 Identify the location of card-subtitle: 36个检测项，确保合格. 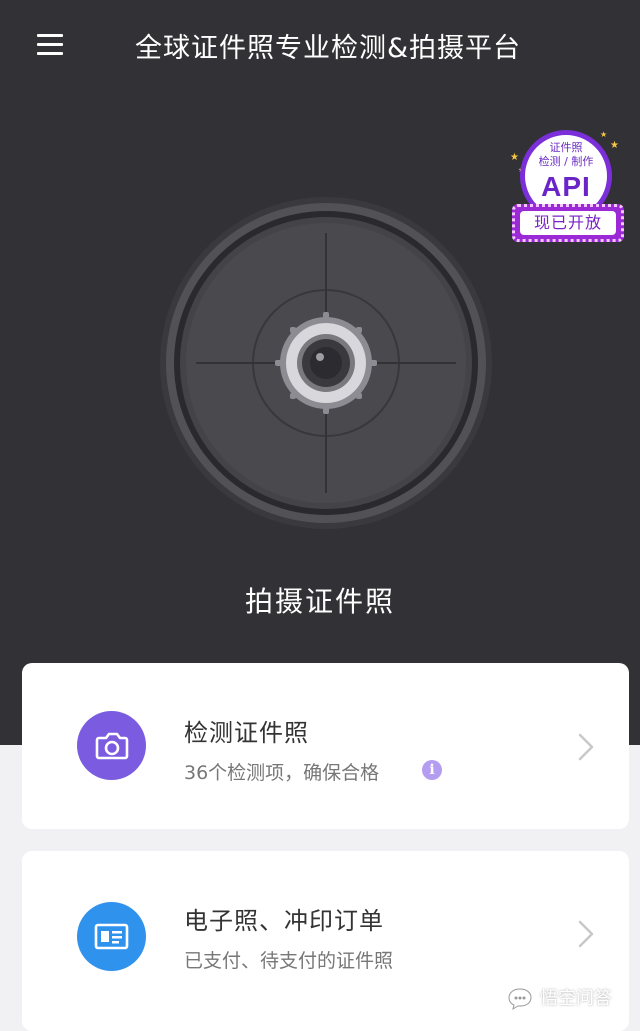
(282, 773).